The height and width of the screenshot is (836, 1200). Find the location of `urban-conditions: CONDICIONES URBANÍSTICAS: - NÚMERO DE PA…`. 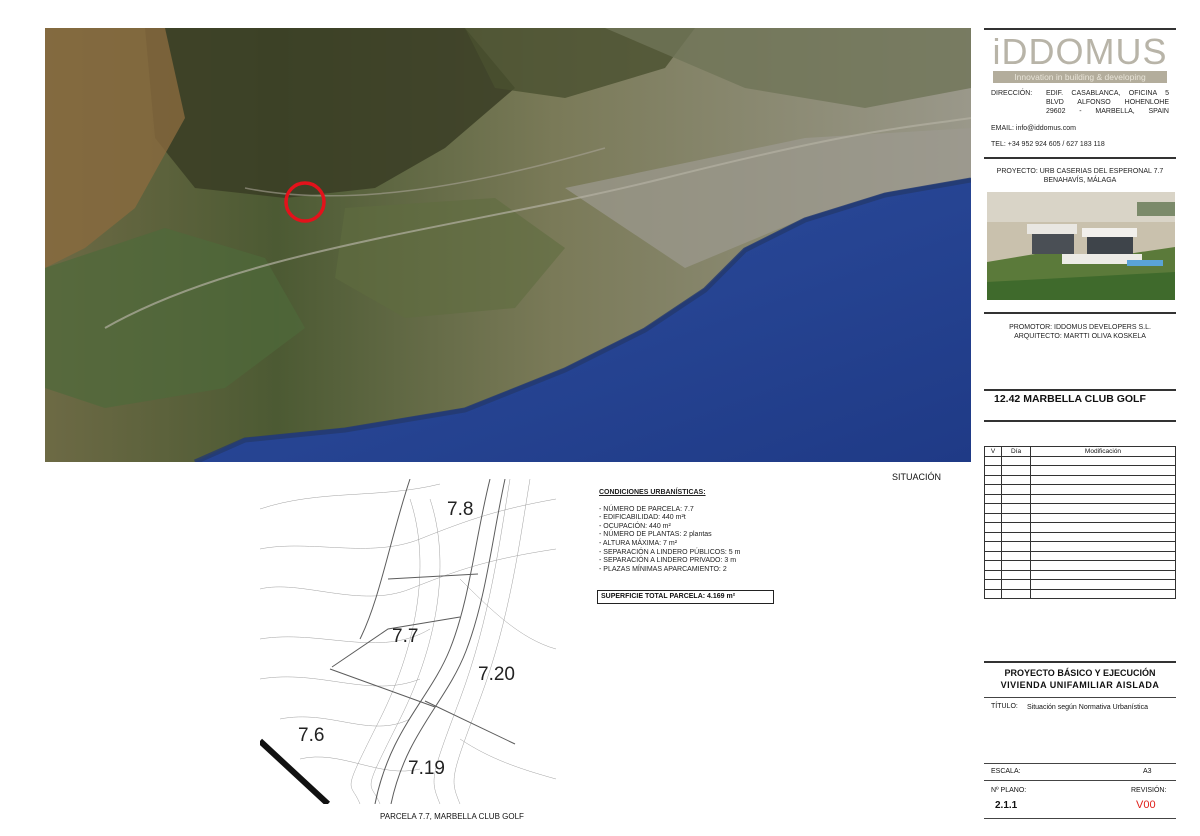

urban-conditions: CONDICIONES URBANÍSTICAS: - NÚMERO DE PA… is located at coordinates (669, 531).